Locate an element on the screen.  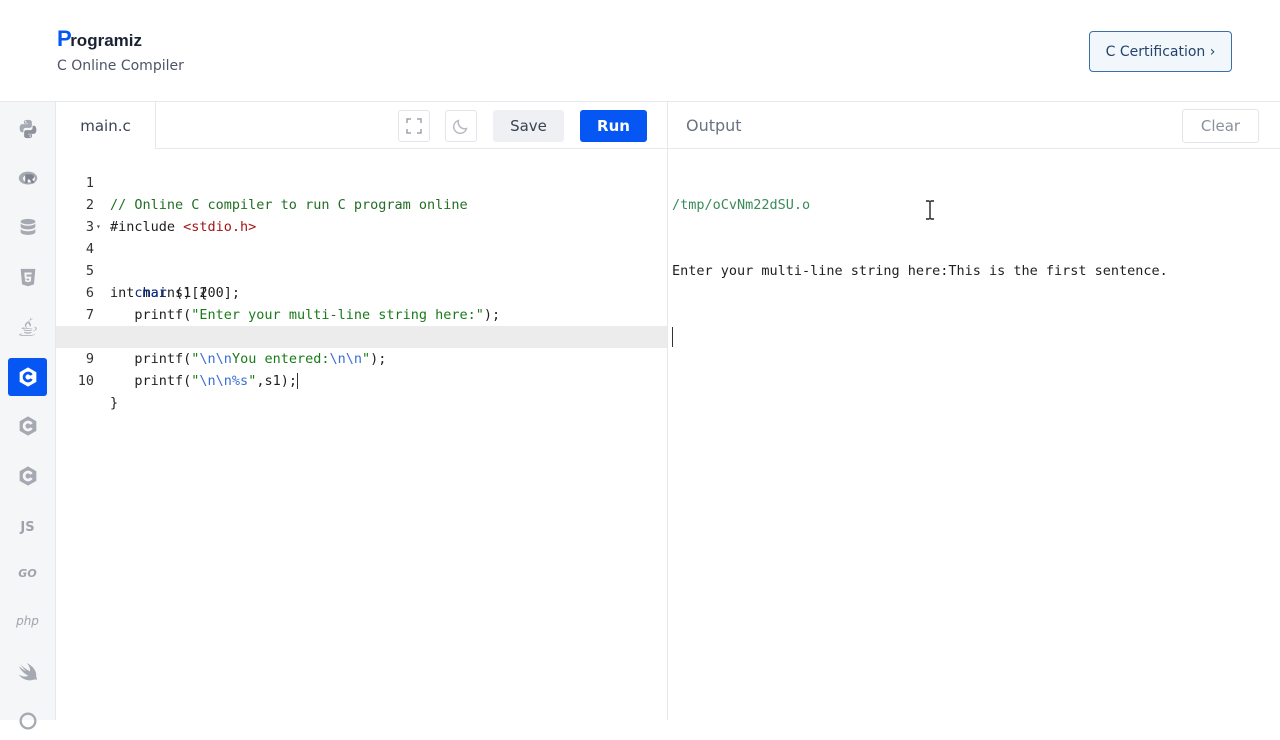
go-icon: GO is located at coordinates (27, 573).